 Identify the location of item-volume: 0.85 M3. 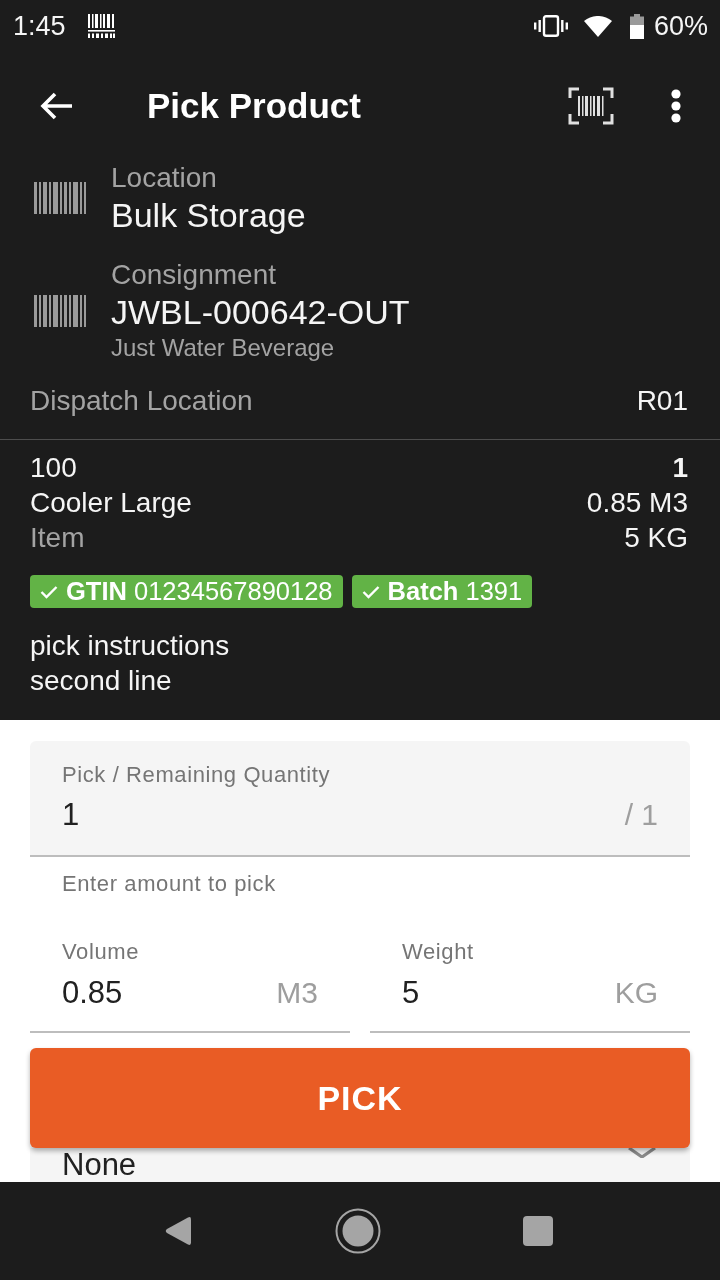
(637, 503).